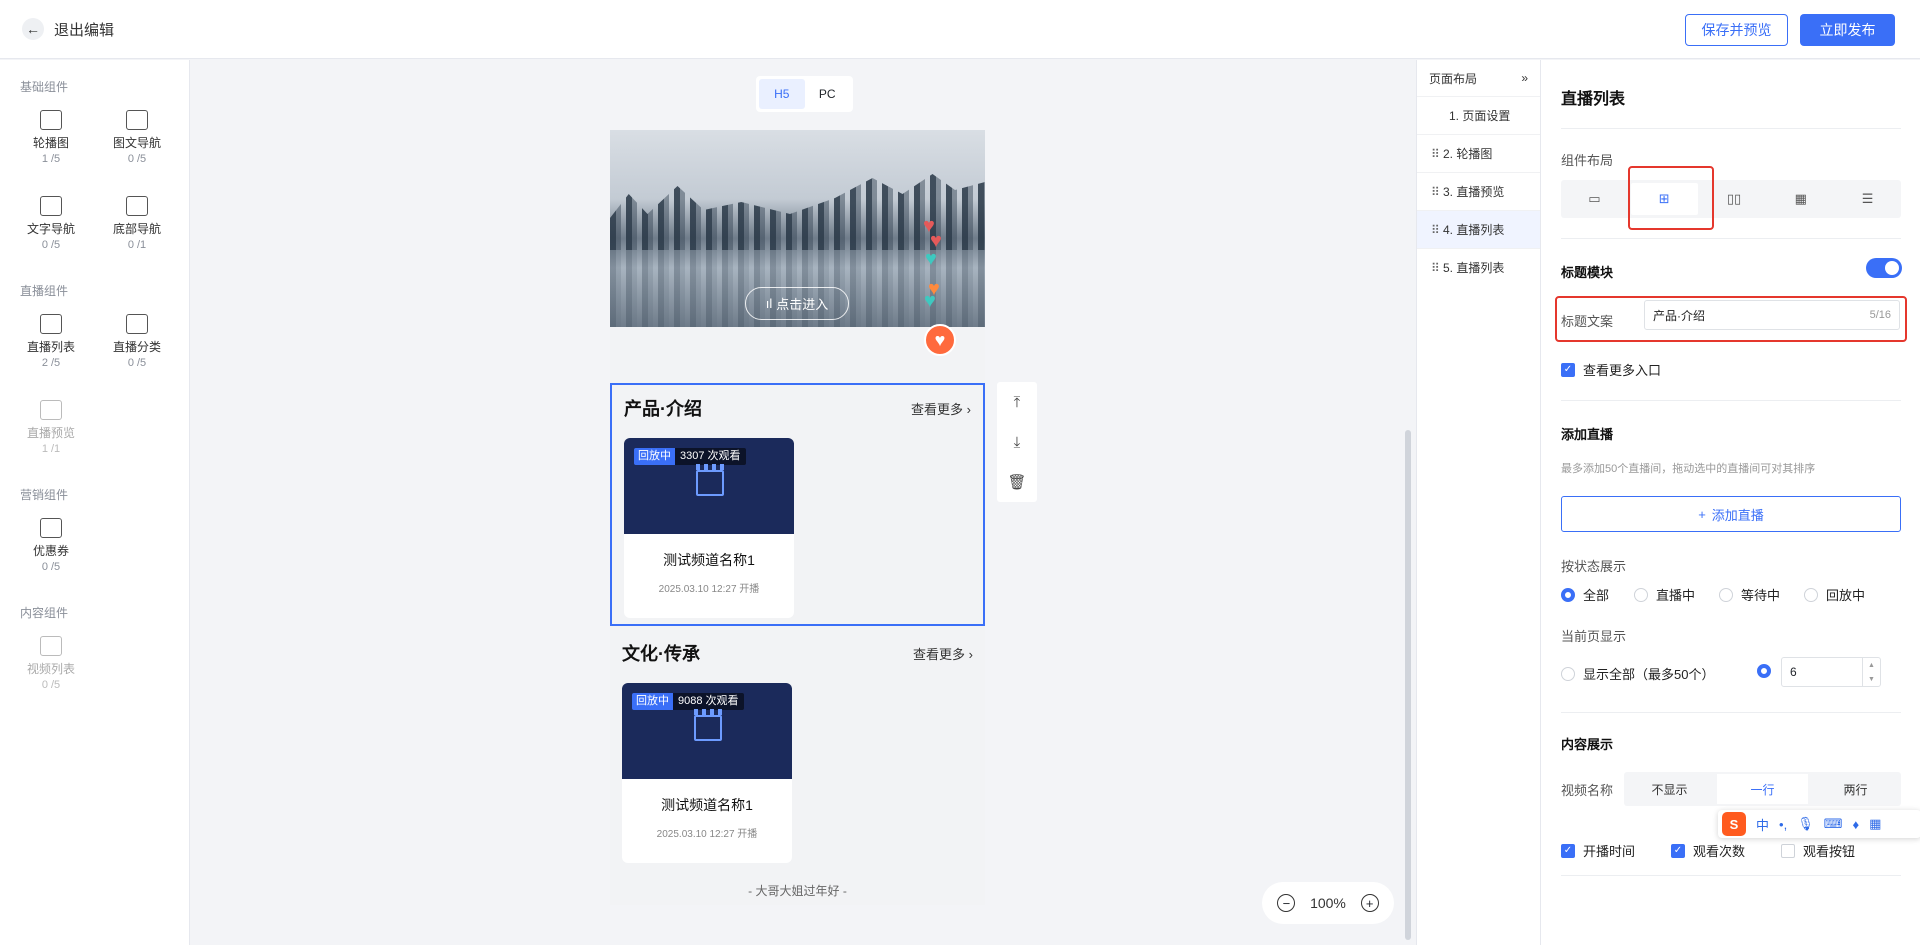 The height and width of the screenshot is (945, 1920). I want to click on canvas-scrollbar, so click(1408, 685).